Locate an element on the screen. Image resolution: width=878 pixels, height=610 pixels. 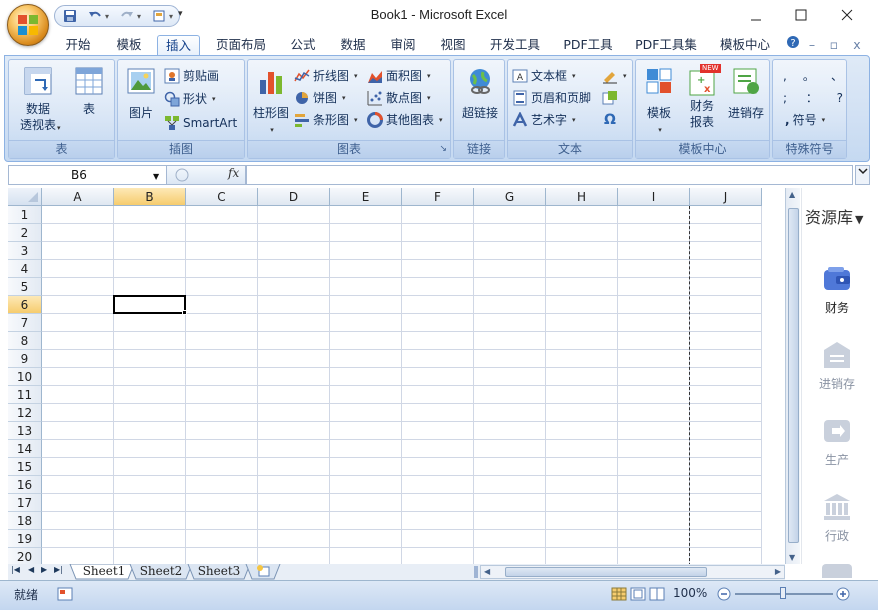
tab-data: 数据 is located at coordinates (353, 45).